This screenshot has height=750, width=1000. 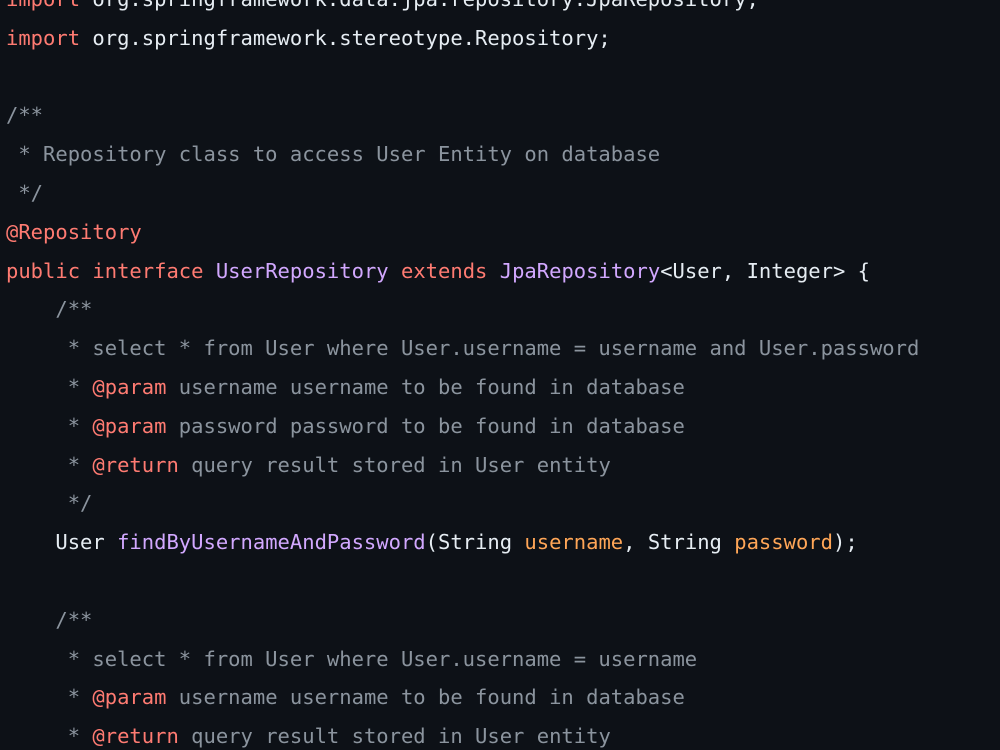 I want to click on code-token-plain: (String, so click(x=475, y=542).